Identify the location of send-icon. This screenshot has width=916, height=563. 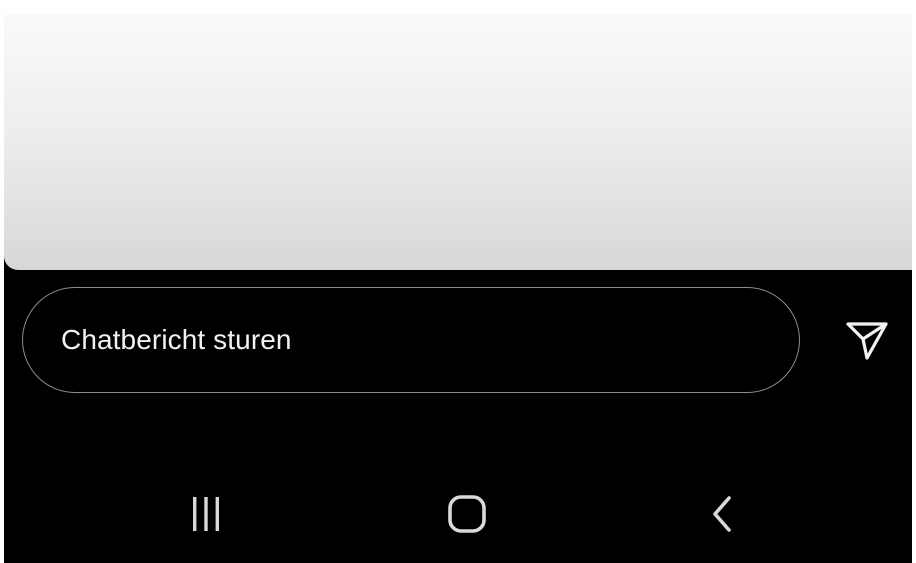
(867, 341).